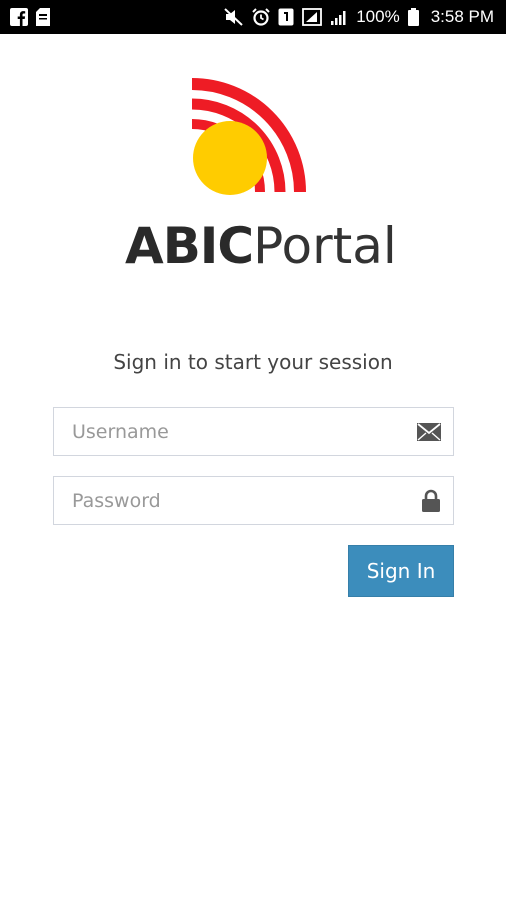 The image size is (506, 900). I want to click on battery-percent: 100%, so click(378, 16).